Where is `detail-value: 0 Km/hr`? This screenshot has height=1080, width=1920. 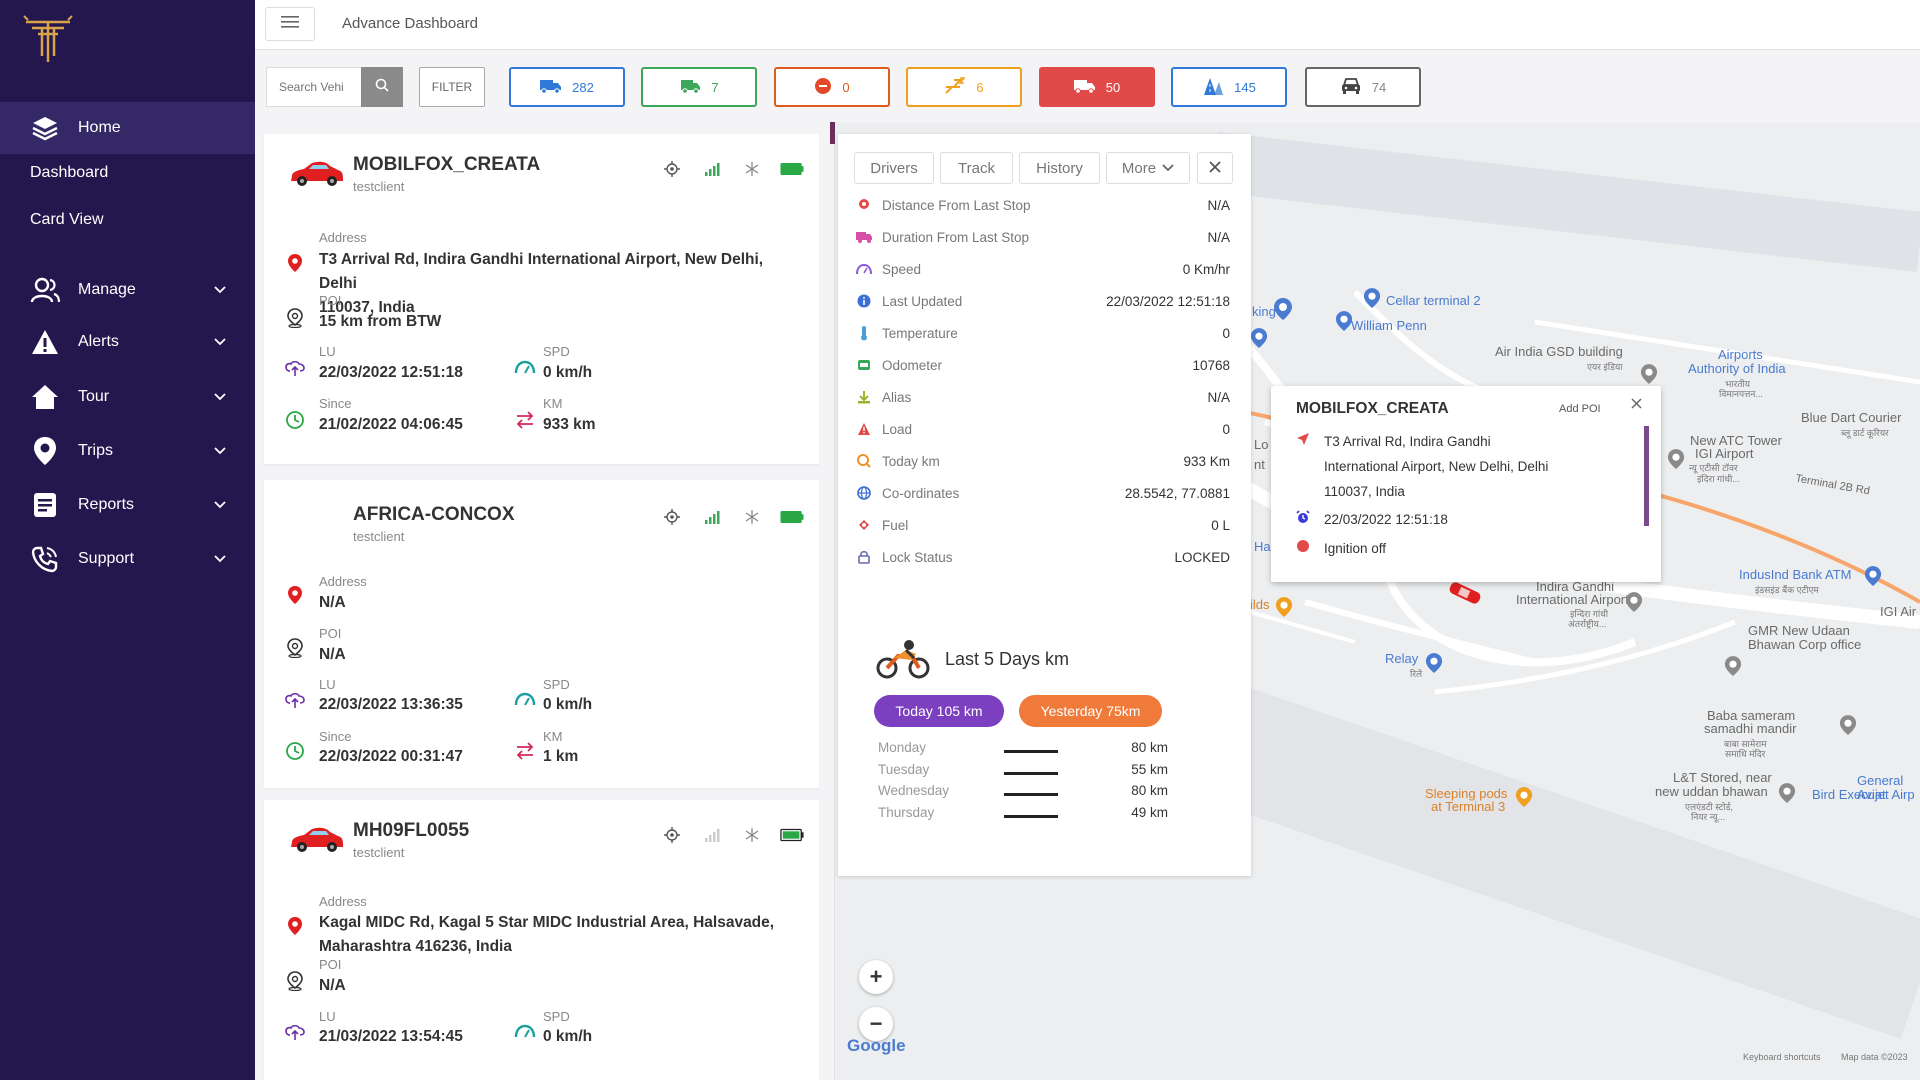
detail-value: 0 Km/hr is located at coordinates (1206, 269).